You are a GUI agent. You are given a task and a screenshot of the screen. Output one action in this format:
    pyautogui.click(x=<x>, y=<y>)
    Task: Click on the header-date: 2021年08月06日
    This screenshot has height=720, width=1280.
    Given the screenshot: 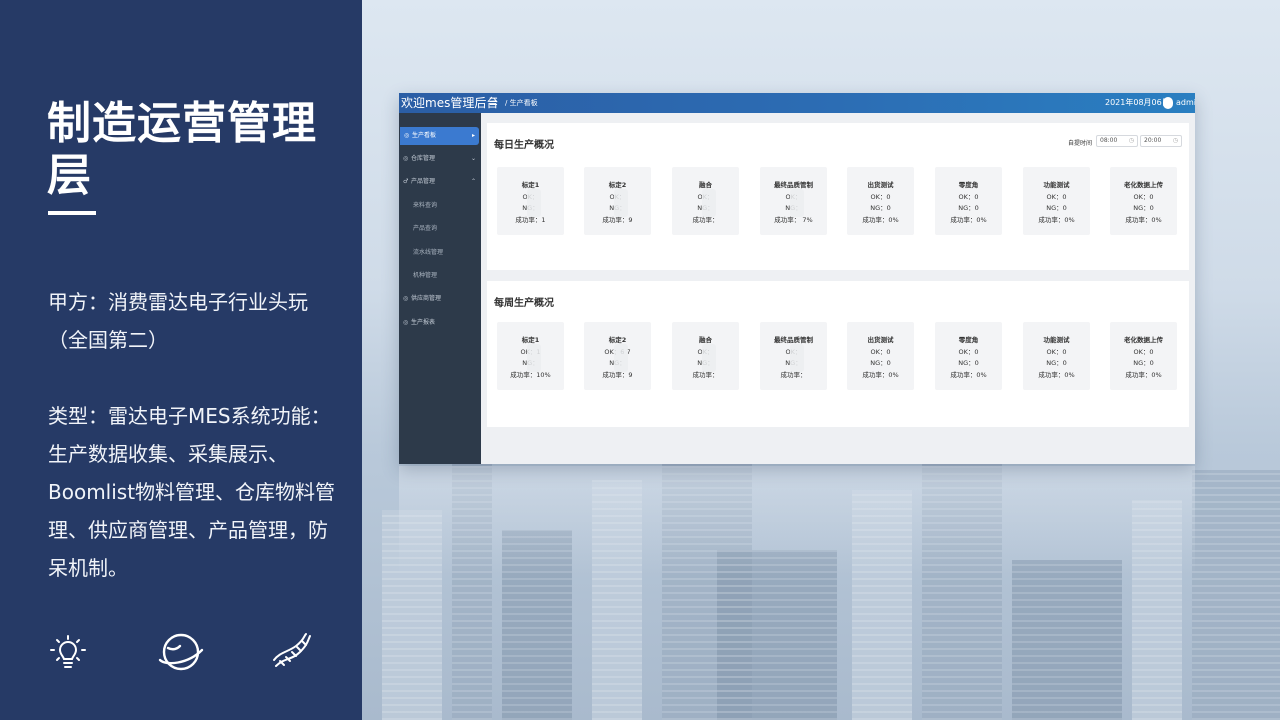 What is the action you would take?
    pyautogui.click(x=1137, y=102)
    